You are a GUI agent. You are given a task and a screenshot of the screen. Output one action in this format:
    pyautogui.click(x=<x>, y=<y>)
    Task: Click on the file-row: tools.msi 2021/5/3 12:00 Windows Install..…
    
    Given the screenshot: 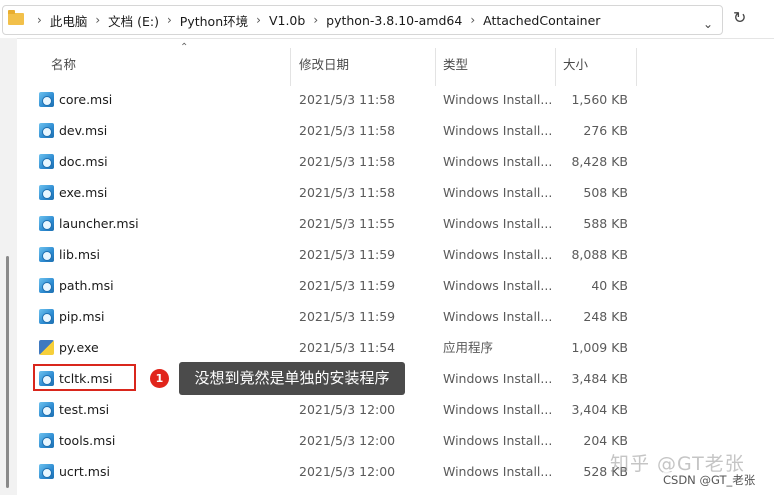 What is the action you would take?
    pyautogui.click(x=347, y=440)
    